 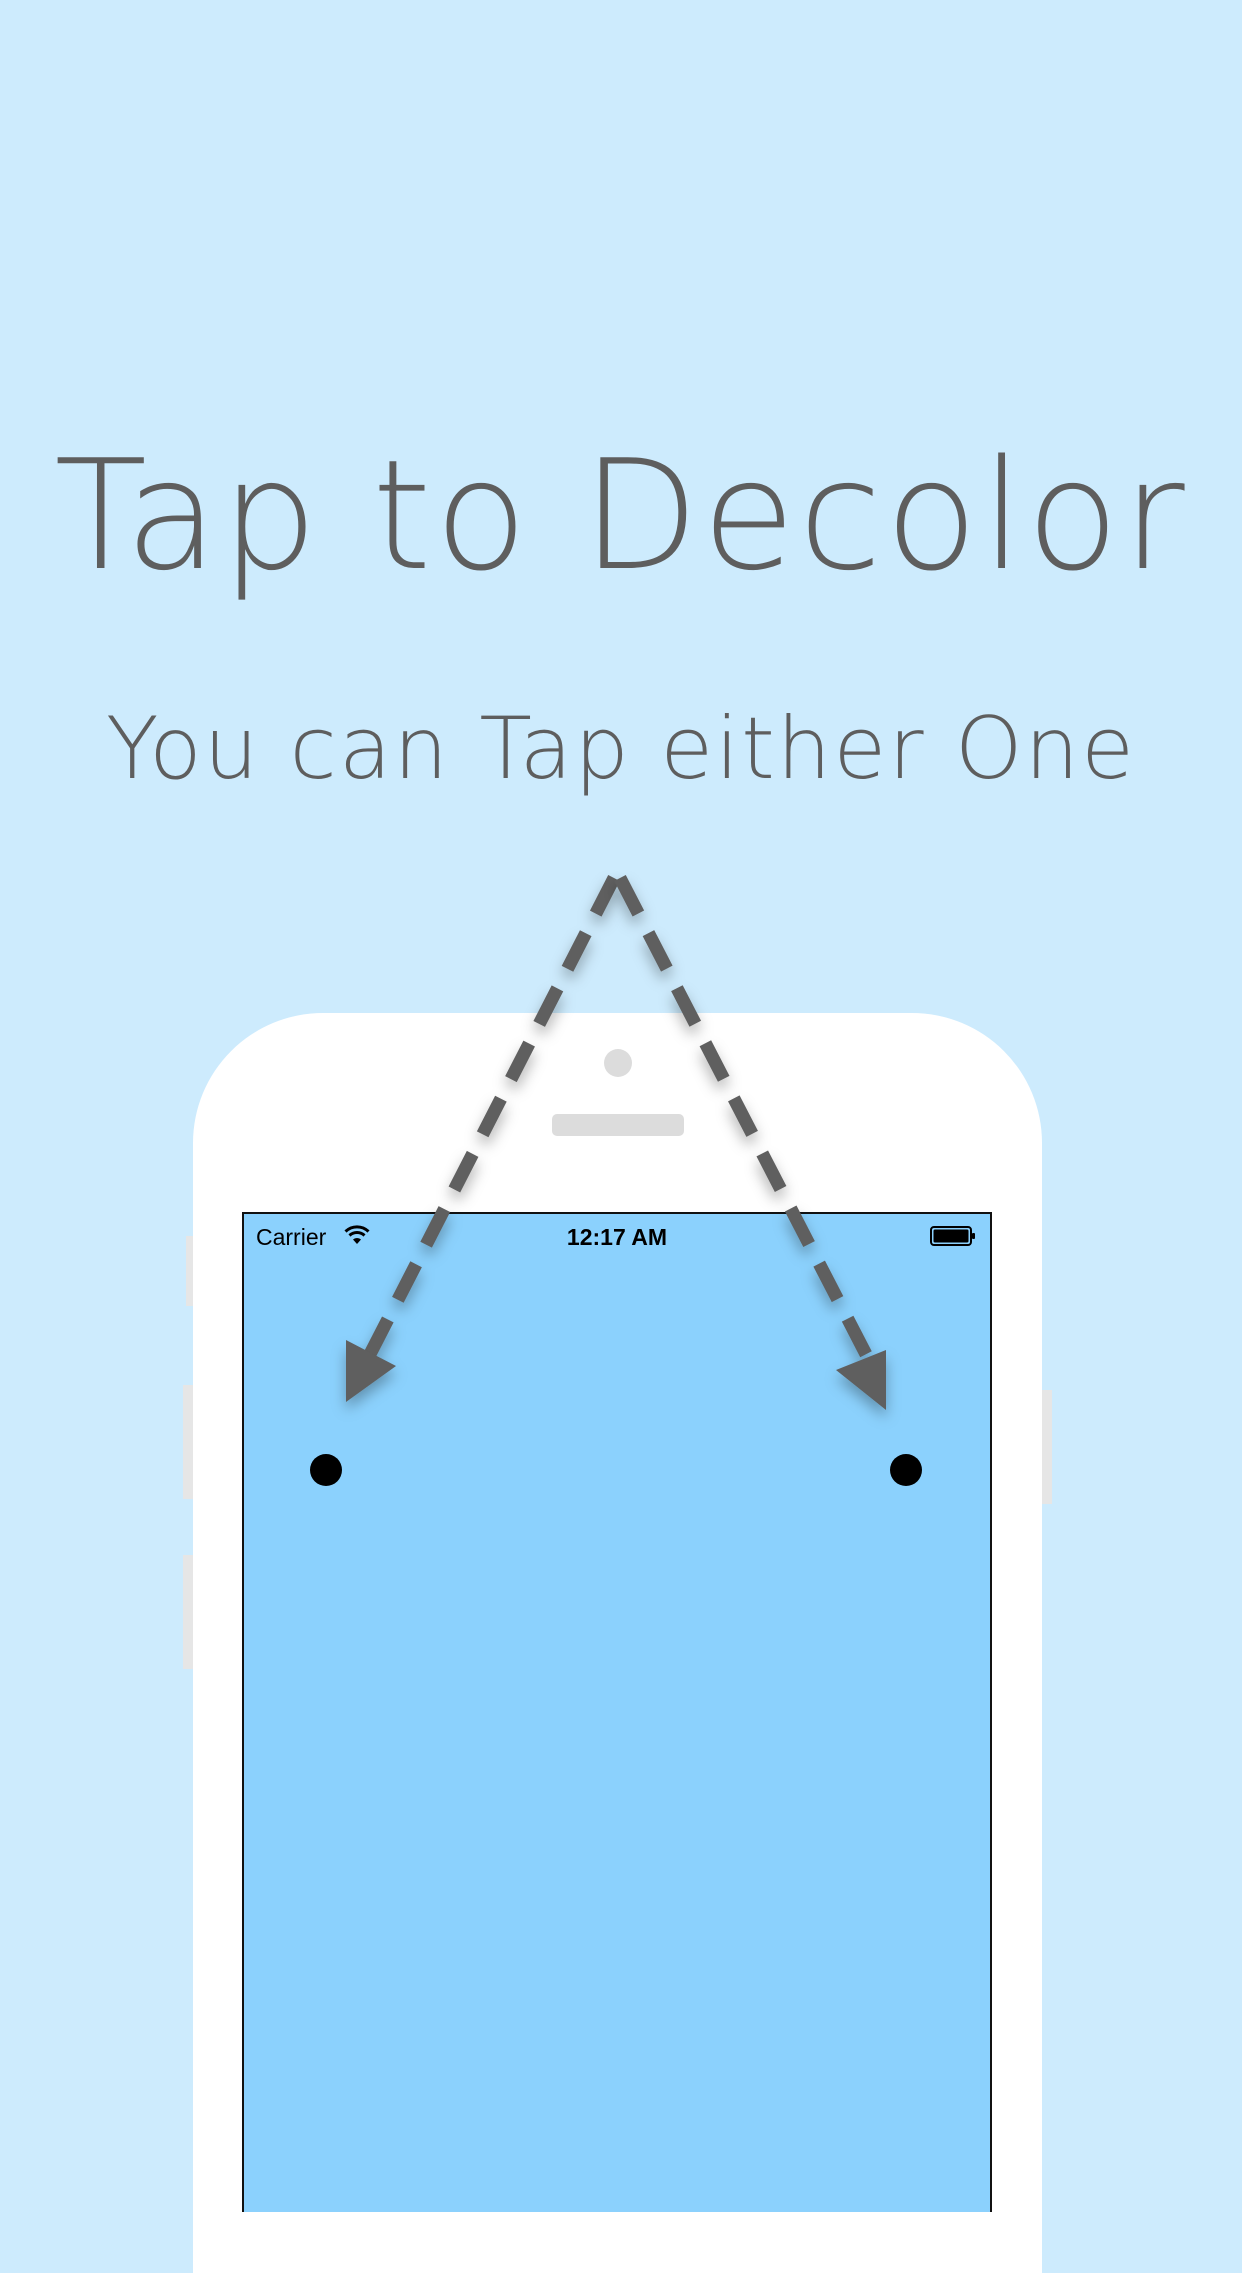 What do you see at coordinates (618, 1125) in the screenshot?
I see `phone-speaker` at bounding box center [618, 1125].